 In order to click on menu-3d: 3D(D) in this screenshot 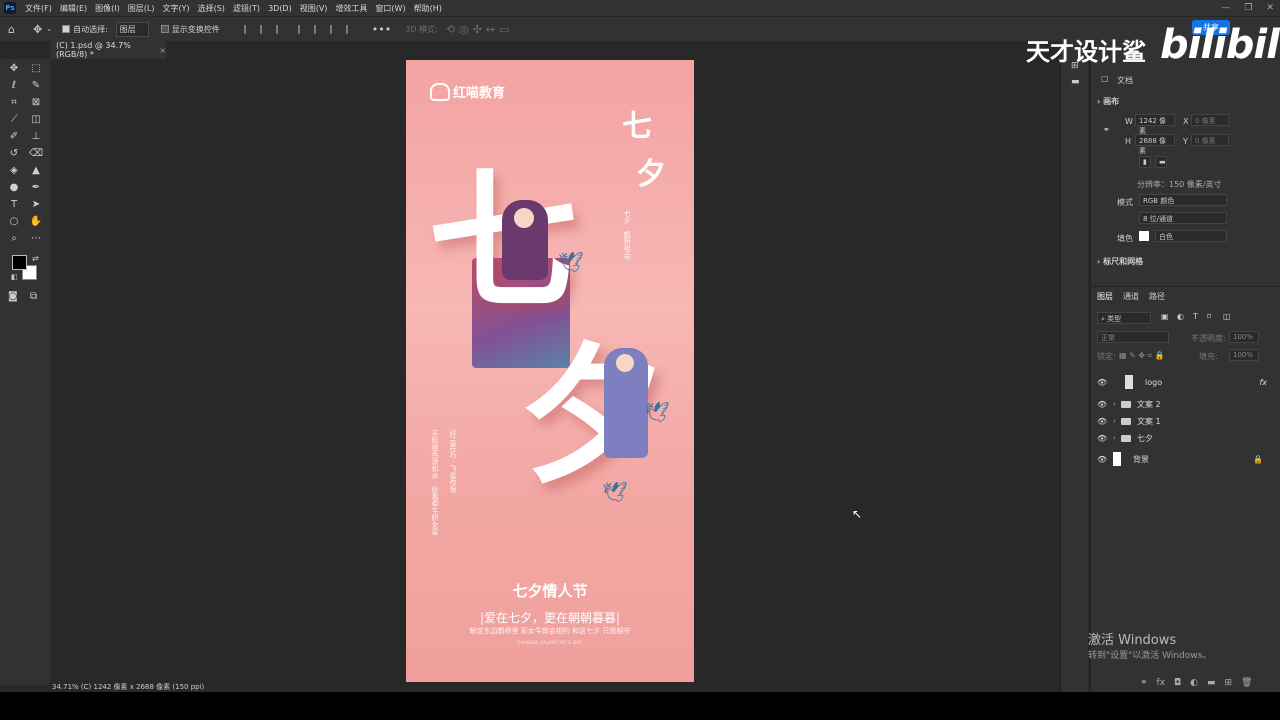, I will do `click(280, 8)`.